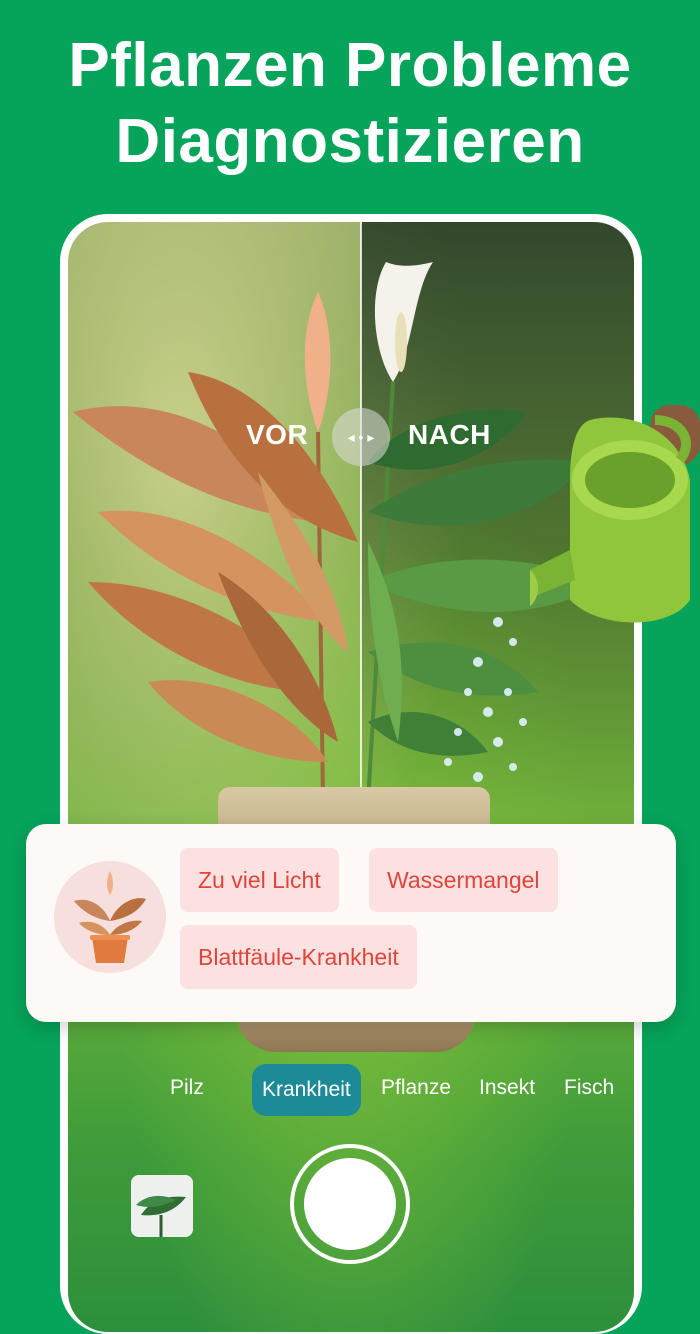  Describe the element at coordinates (361, 522) in the screenshot. I see `compare-divider` at that location.